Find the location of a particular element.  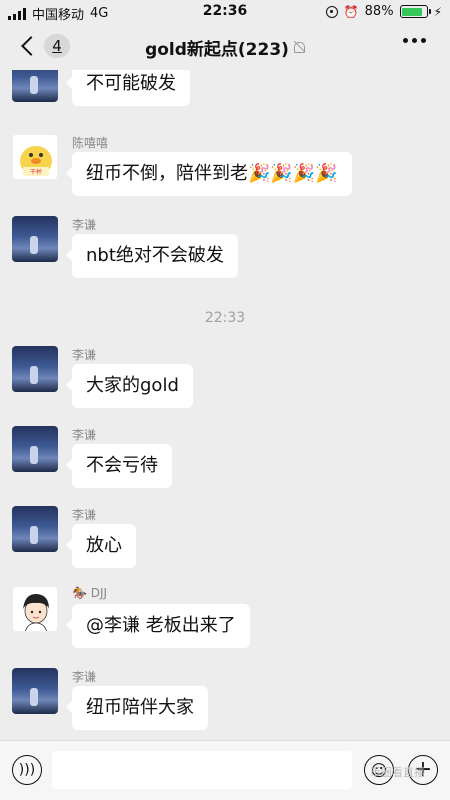

more-options-button is located at coordinates (414, 40).